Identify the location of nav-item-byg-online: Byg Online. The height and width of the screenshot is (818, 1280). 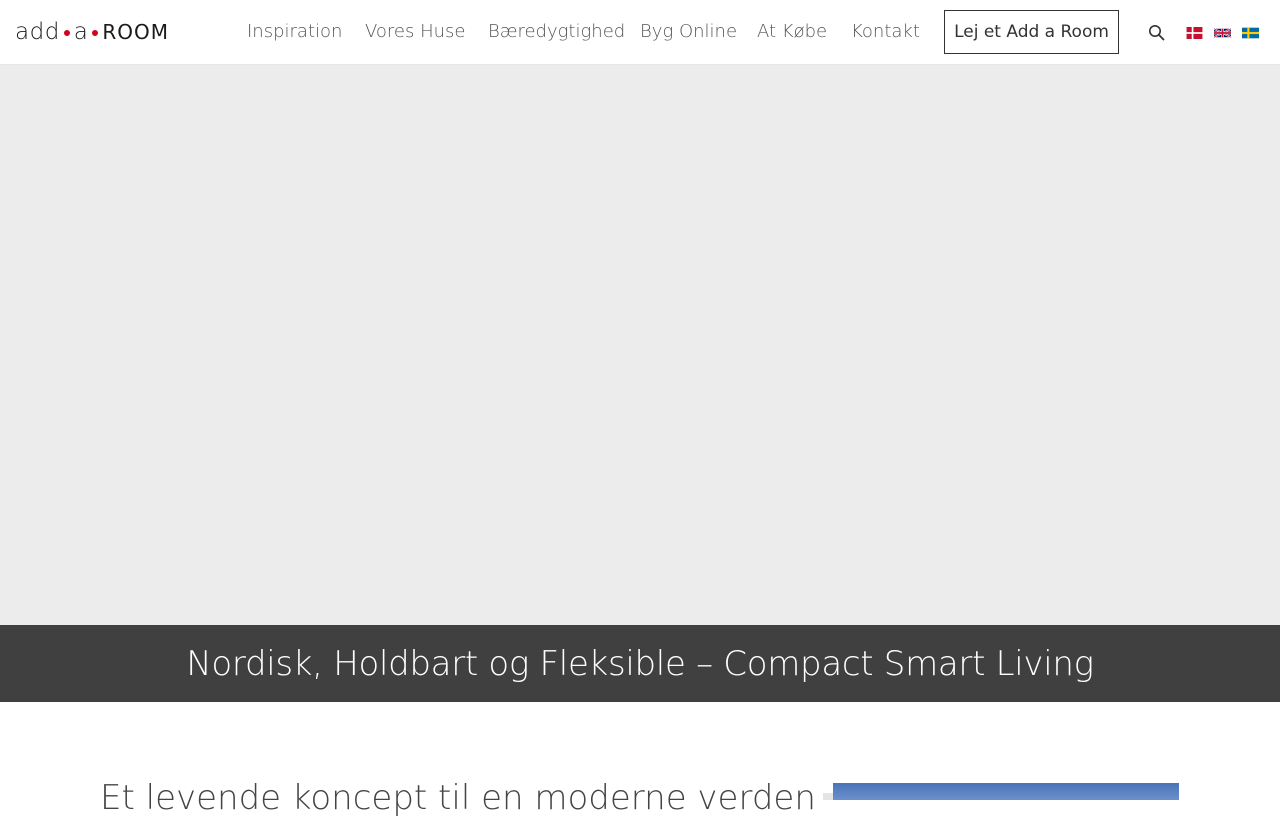
(688, 31).